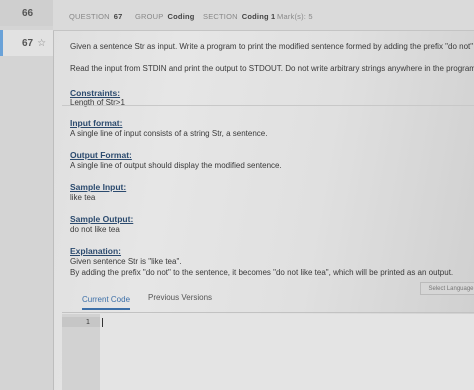  Describe the element at coordinates (268, 301) in the screenshot. I see `editor-tabs: Current Code Previous Versions` at that location.